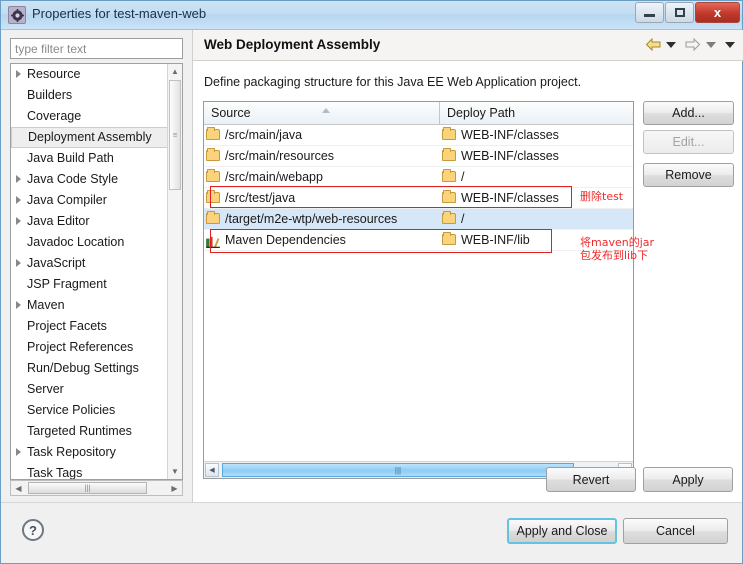 This screenshot has height=564, width=743. Describe the element at coordinates (90, 389) in the screenshot. I see `sidebar-item-server: Server` at that location.